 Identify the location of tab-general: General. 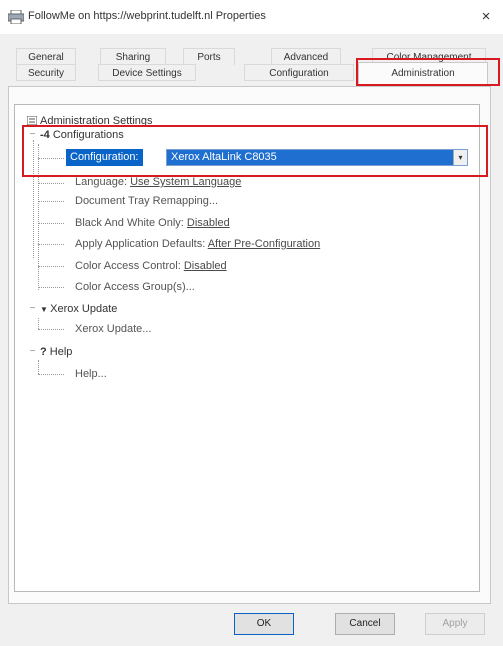
(46, 56).